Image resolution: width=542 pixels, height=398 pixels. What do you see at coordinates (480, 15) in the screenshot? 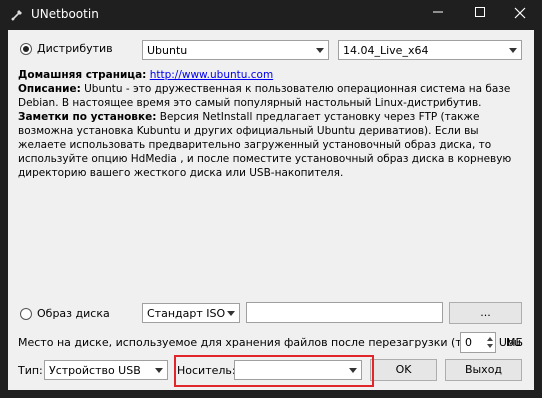
I see `maximize-icon` at bounding box center [480, 15].